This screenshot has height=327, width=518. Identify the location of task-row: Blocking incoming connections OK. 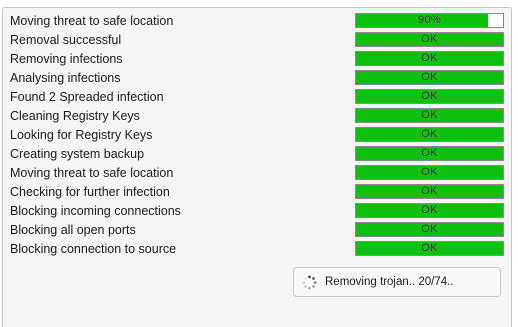
(258, 211).